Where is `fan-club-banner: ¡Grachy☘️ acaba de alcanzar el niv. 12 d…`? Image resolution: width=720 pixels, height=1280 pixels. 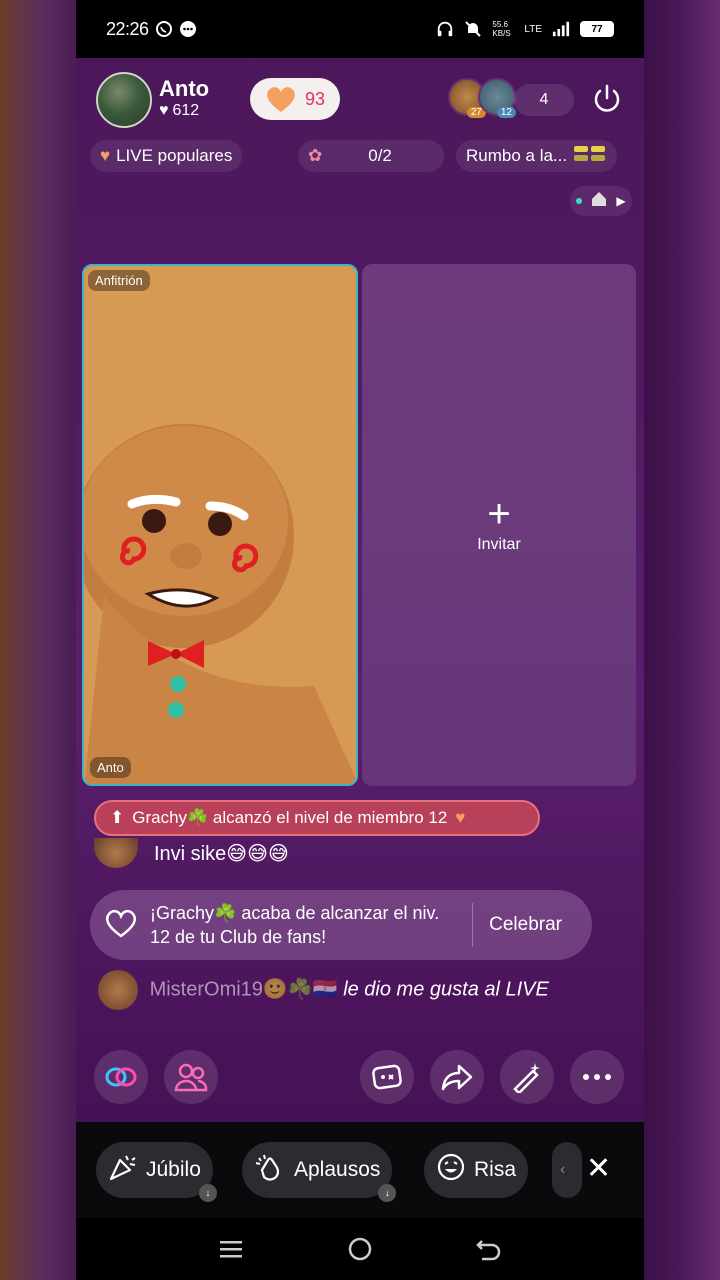 fan-club-banner: ¡Grachy☘️ acaba de alcanzar el niv. 12 d… is located at coordinates (341, 925).